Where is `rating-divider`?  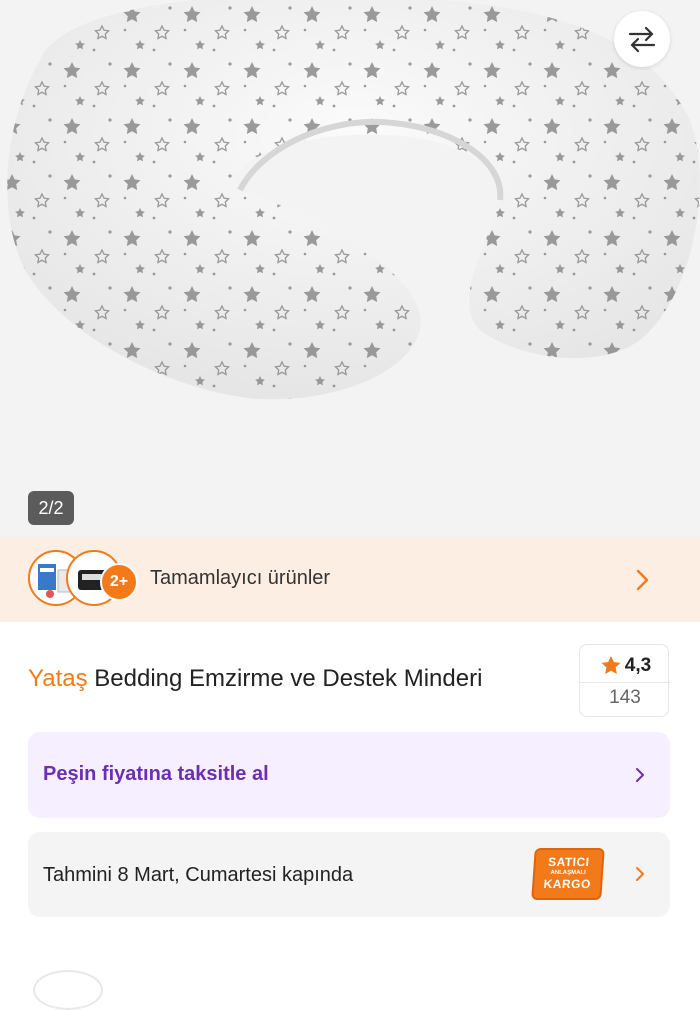 rating-divider is located at coordinates (625, 682).